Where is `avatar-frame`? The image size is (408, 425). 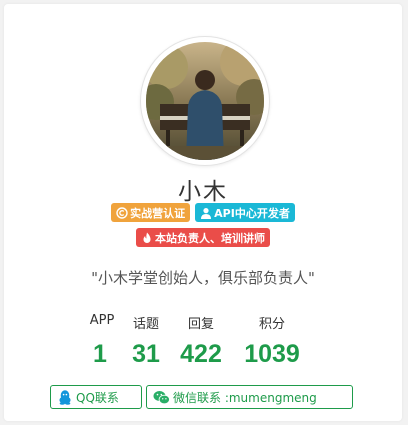
avatar-frame is located at coordinates (205, 101).